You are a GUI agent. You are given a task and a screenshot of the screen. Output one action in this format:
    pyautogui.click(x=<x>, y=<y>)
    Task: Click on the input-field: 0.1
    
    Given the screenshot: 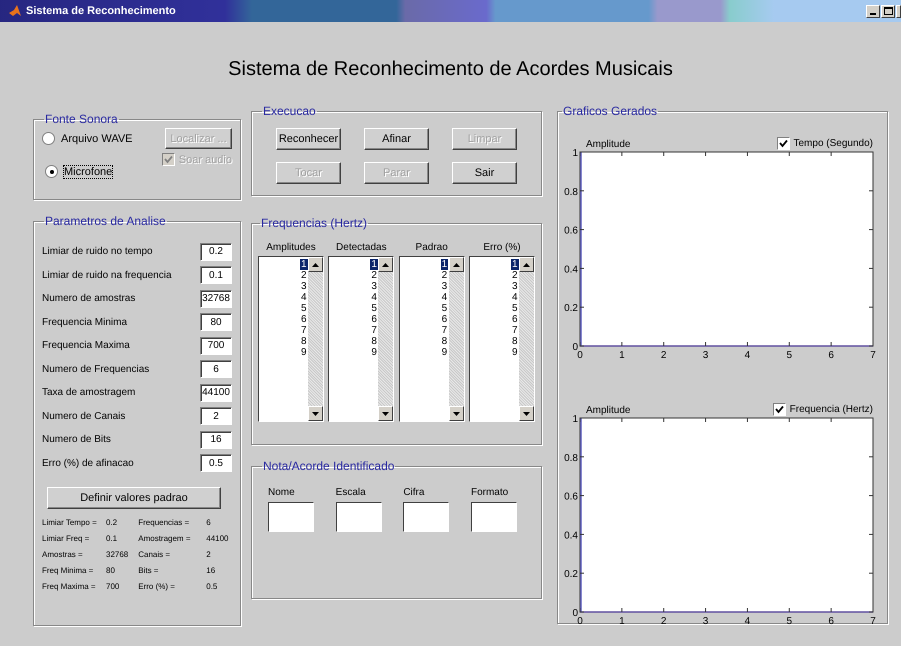 What is the action you would take?
    pyautogui.click(x=216, y=275)
    